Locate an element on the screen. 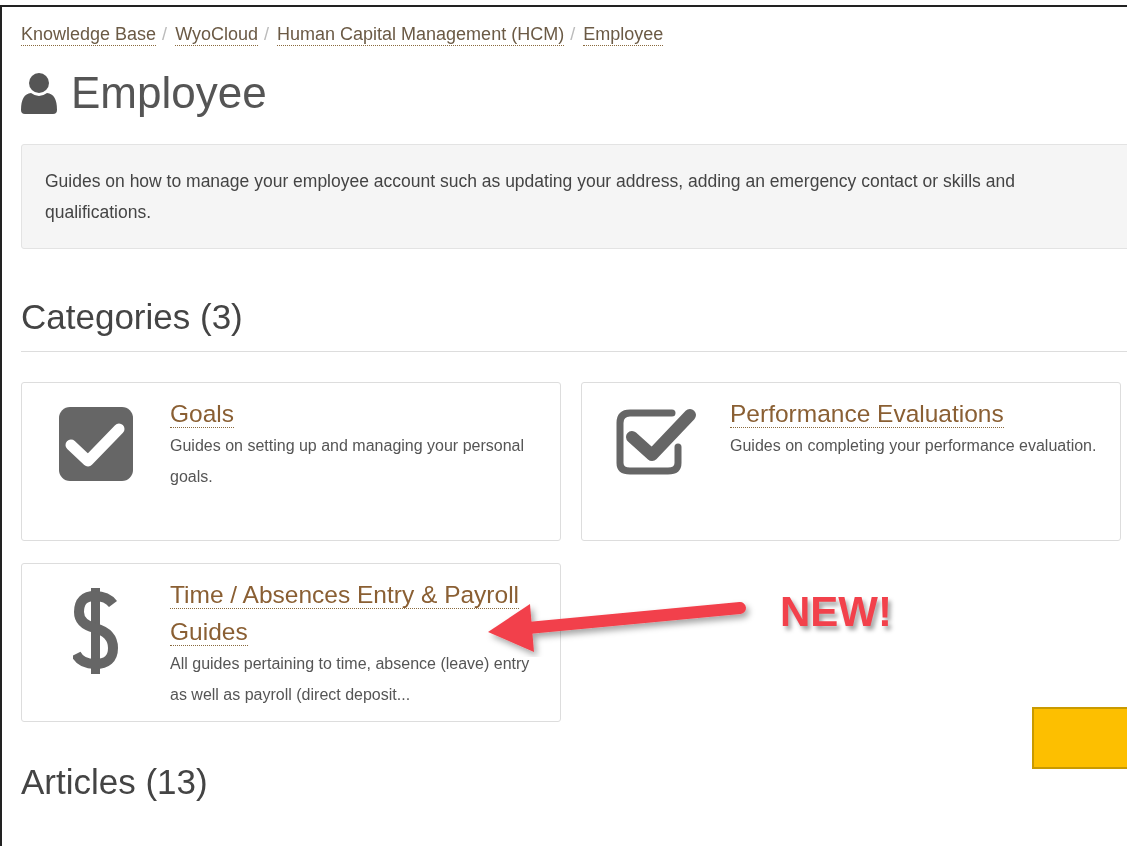  category-description: Guides on completing your performance evaluation. is located at coordinates (914, 446).